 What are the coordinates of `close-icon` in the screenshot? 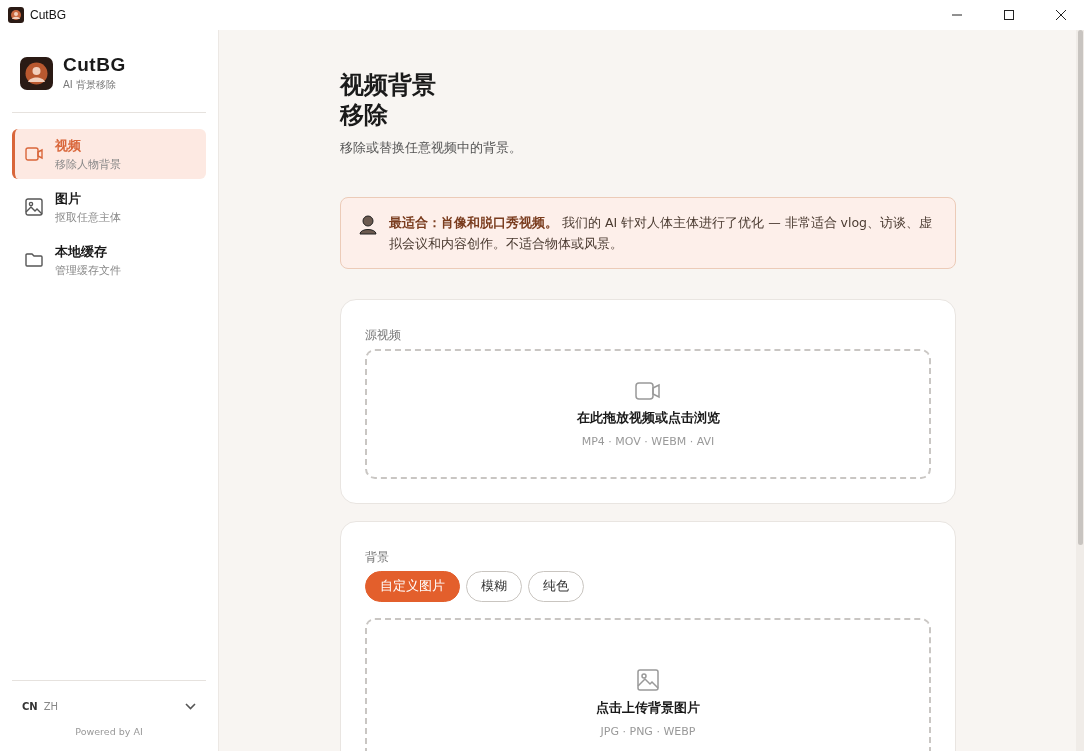 It's located at (1061, 15).